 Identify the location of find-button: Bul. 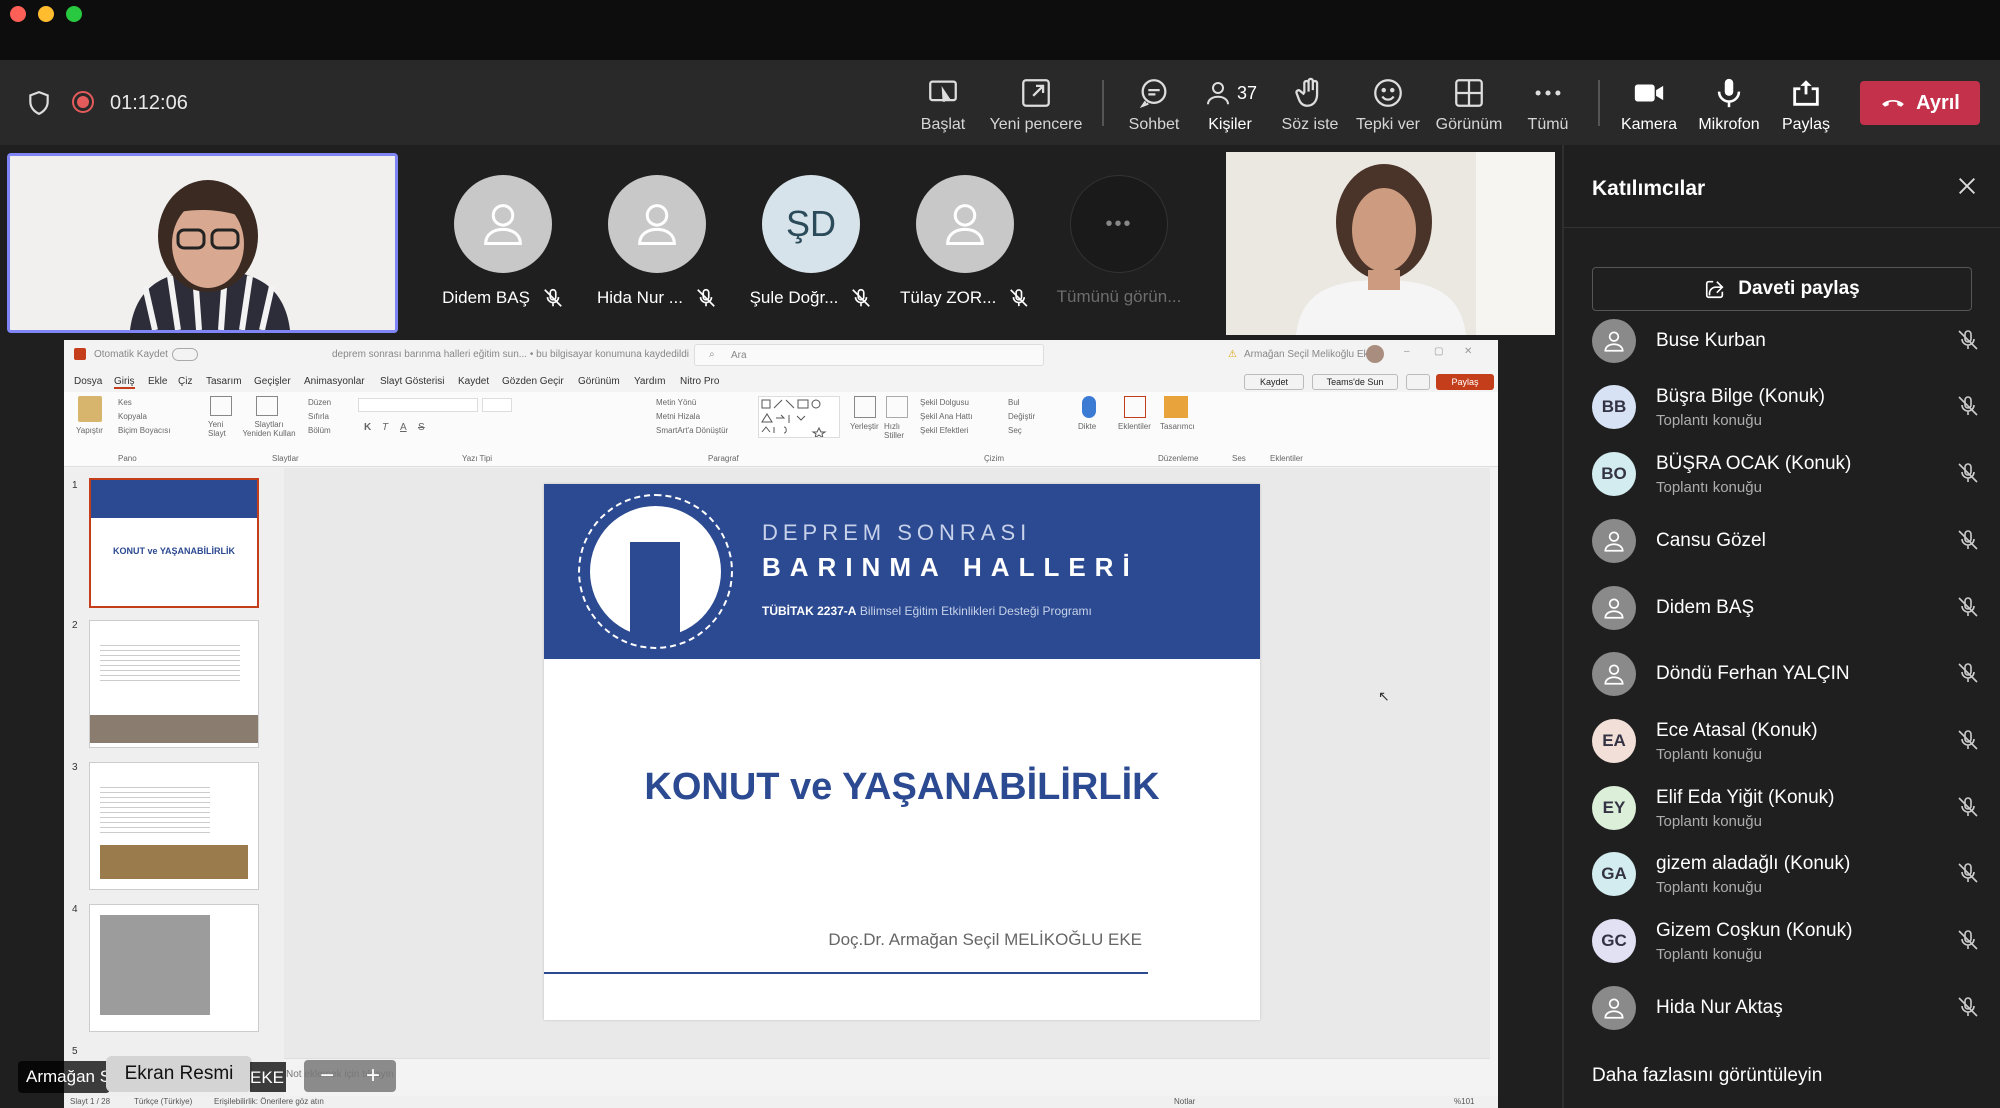
(1014, 402).